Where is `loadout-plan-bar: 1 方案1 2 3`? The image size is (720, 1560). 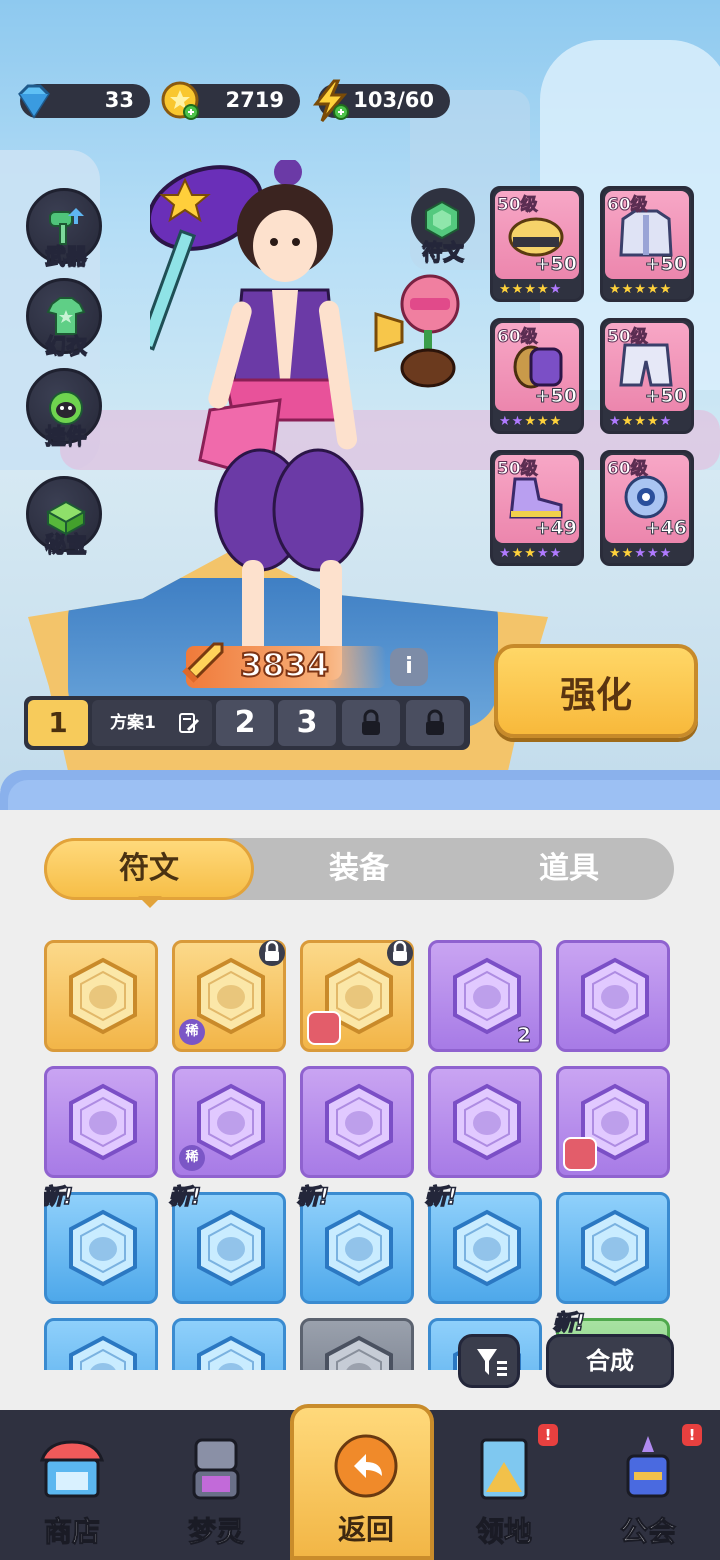
loadout-plan-bar: 1 方案1 2 3 is located at coordinates (247, 723).